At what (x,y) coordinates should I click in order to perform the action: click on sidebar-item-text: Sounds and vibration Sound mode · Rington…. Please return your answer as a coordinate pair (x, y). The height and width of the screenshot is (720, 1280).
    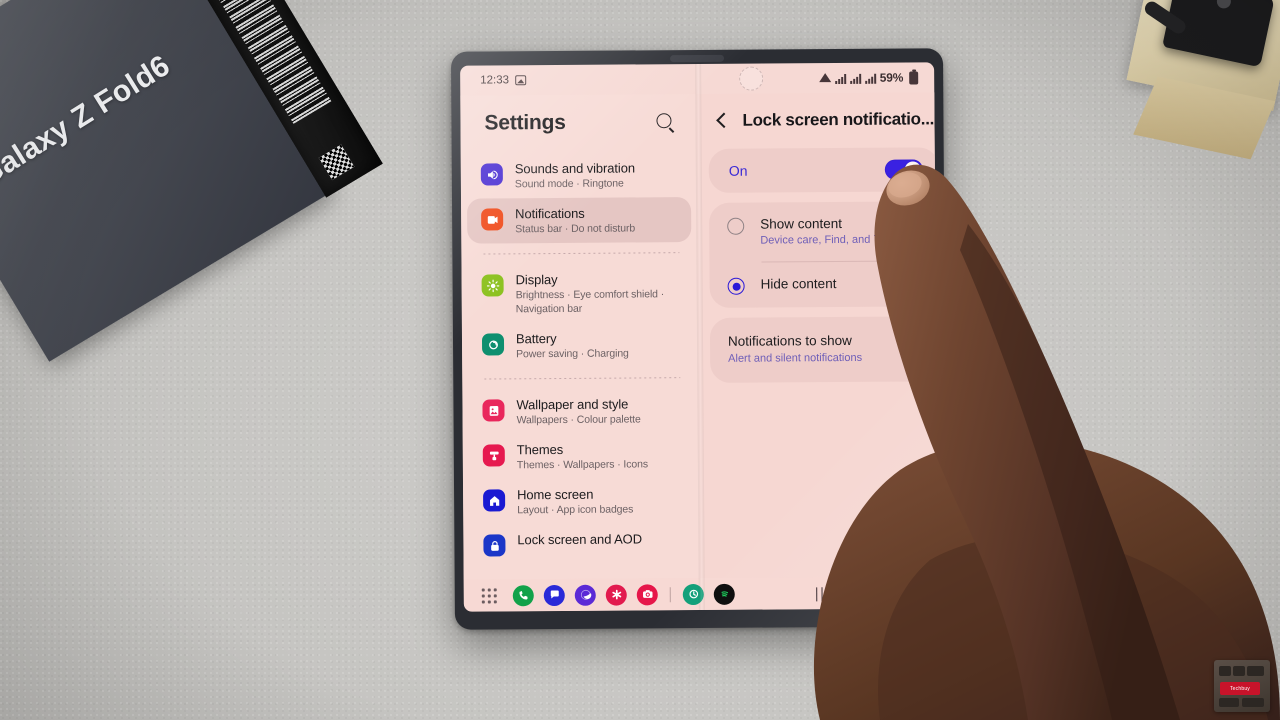
    Looking at the image, I should click on (575, 175).